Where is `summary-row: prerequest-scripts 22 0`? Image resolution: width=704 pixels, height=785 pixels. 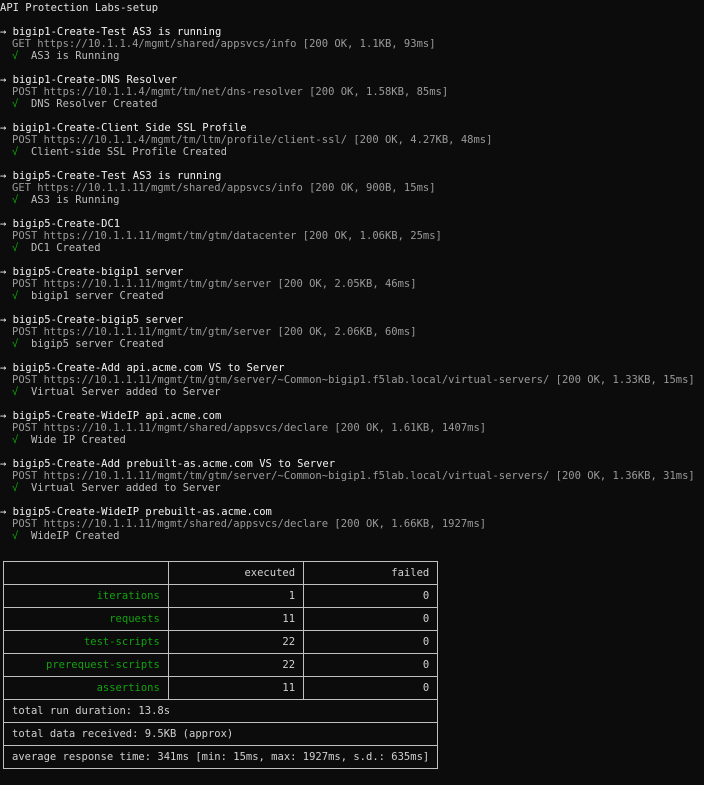 summary-row: prerequest-scripts 22 0 is located at coordinates (221, 665).